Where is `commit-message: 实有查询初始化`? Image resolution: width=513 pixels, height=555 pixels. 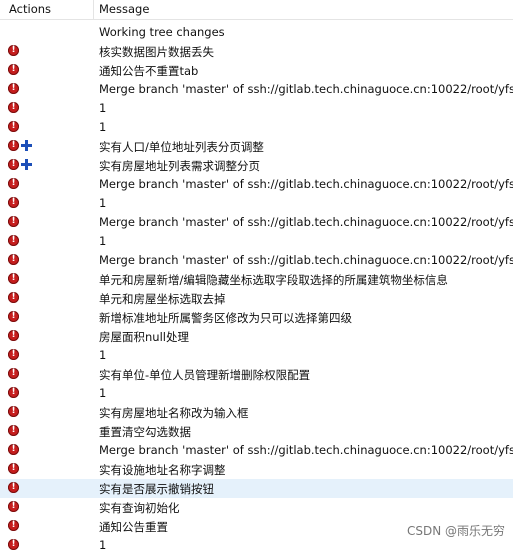 commit-message: 实有查询初始化 is located at coordinates (139, 508).